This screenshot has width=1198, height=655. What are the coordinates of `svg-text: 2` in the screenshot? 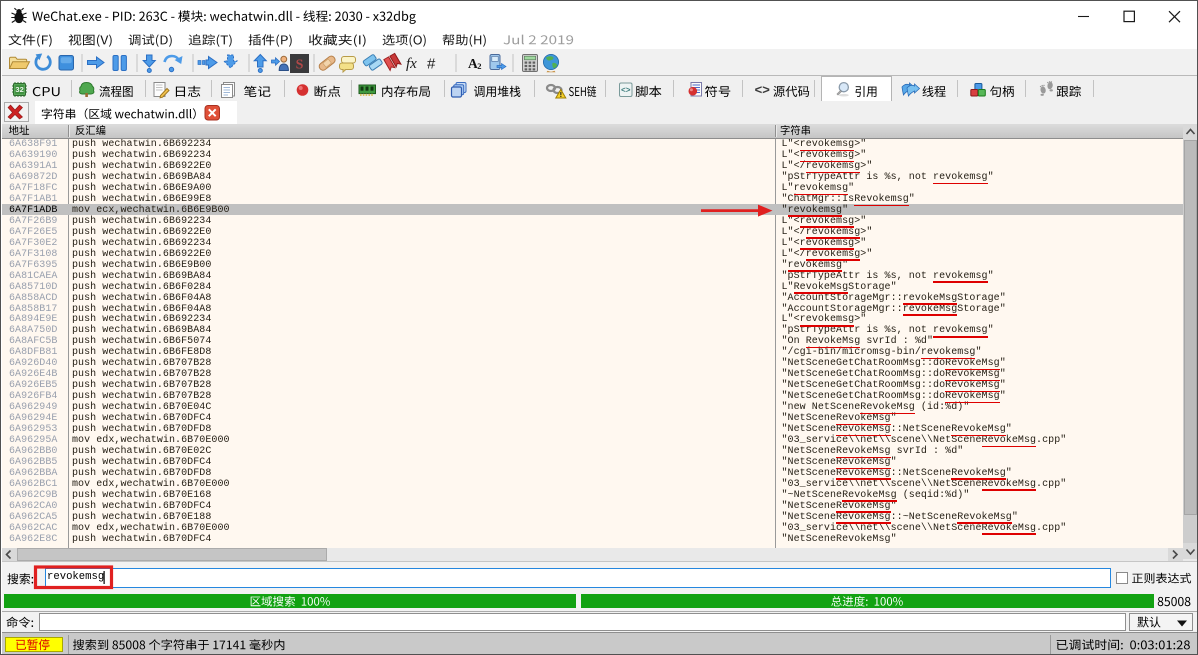 It's located at (479, 66).